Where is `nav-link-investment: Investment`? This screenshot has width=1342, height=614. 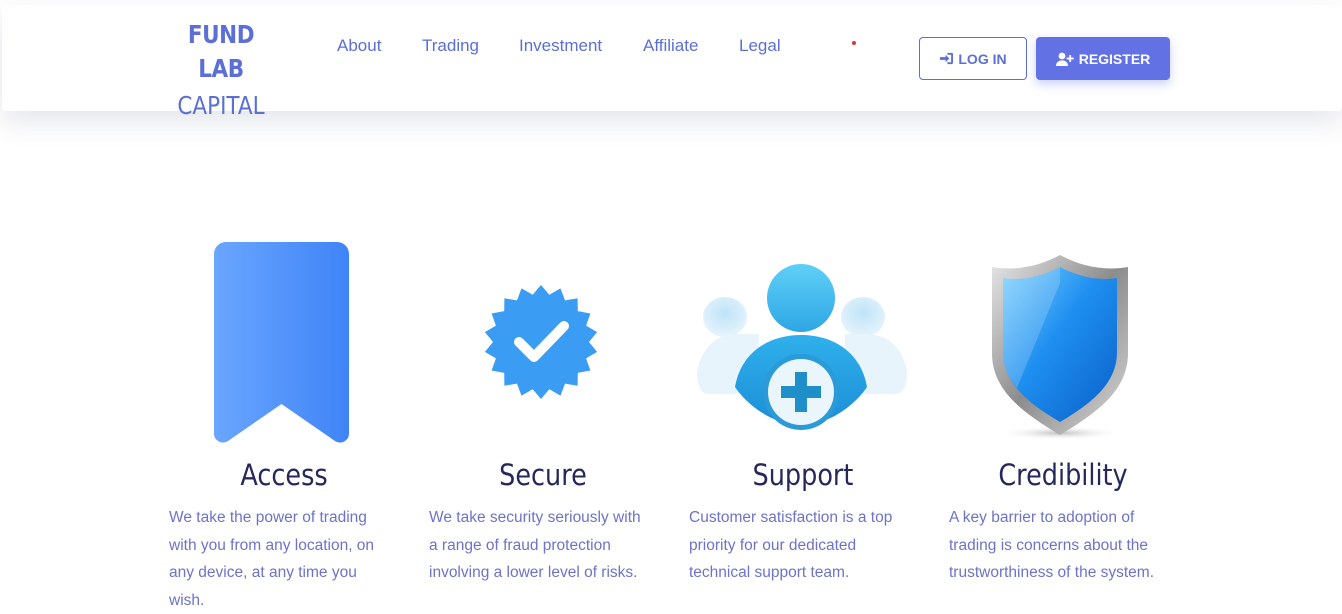 nav-link-investment: Investment is located at coordinates (560, 46).